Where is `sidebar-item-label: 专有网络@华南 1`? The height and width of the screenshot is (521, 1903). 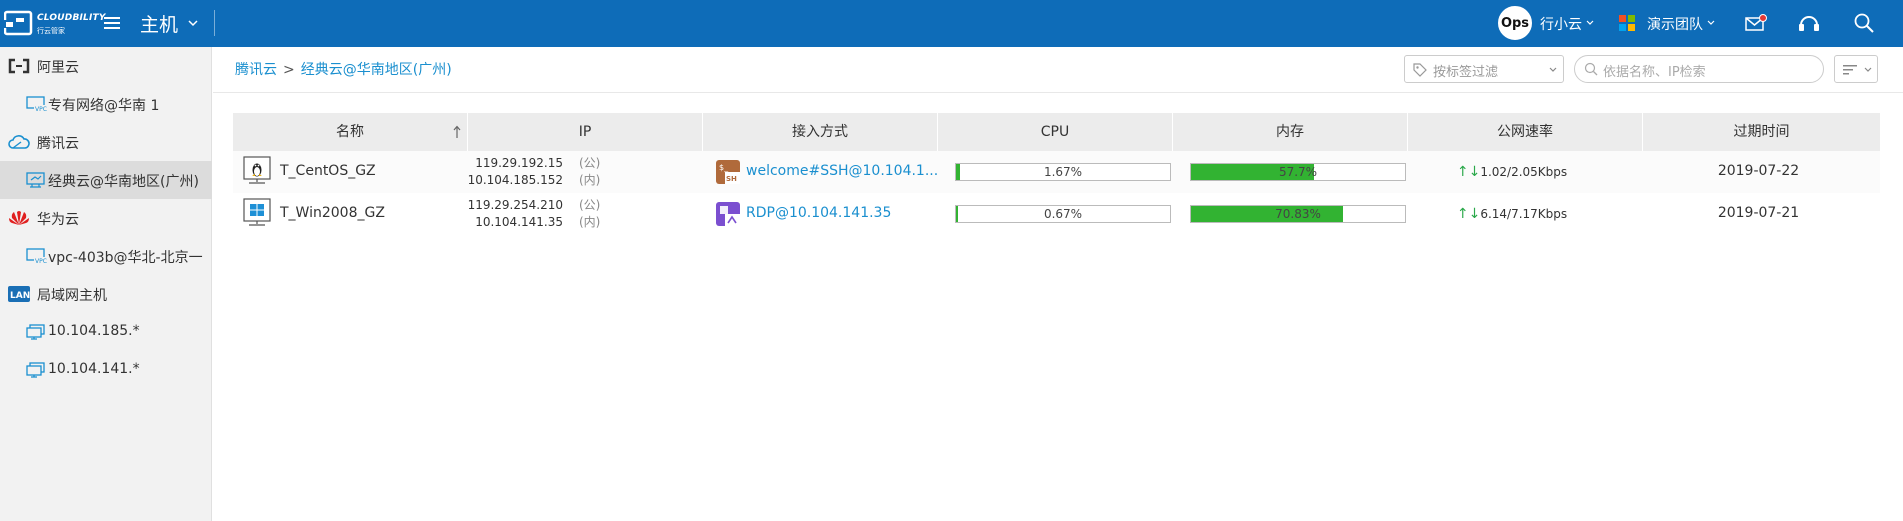
sidebar-item-label: 专有网络@华南 1 is located at coordinates (104, 106).